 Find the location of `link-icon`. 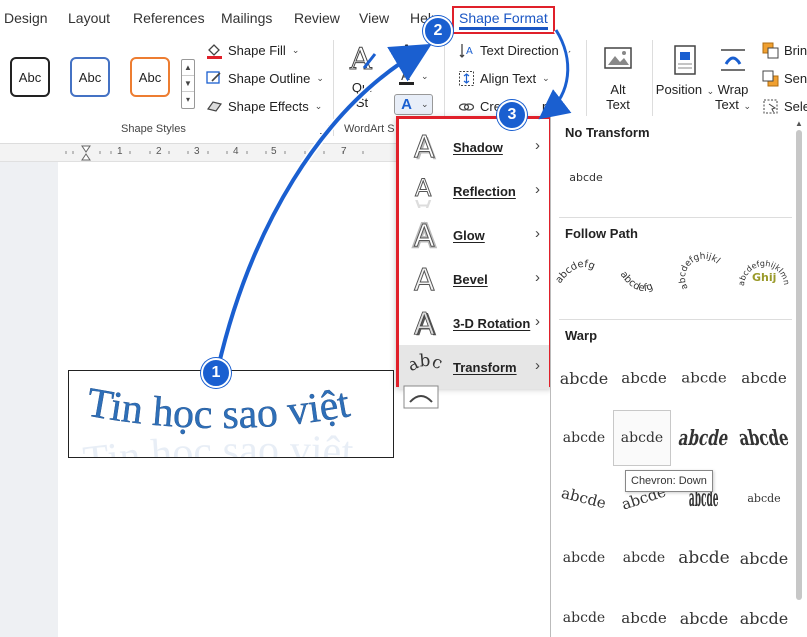

link-icon is located at coordinates (466, 106).